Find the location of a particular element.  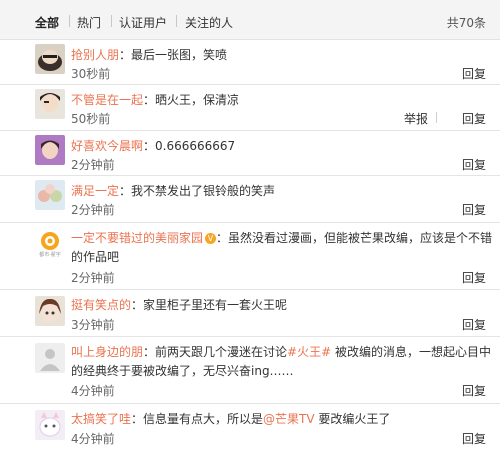

tab-all: 全部 is located at coordinates (47, 22).